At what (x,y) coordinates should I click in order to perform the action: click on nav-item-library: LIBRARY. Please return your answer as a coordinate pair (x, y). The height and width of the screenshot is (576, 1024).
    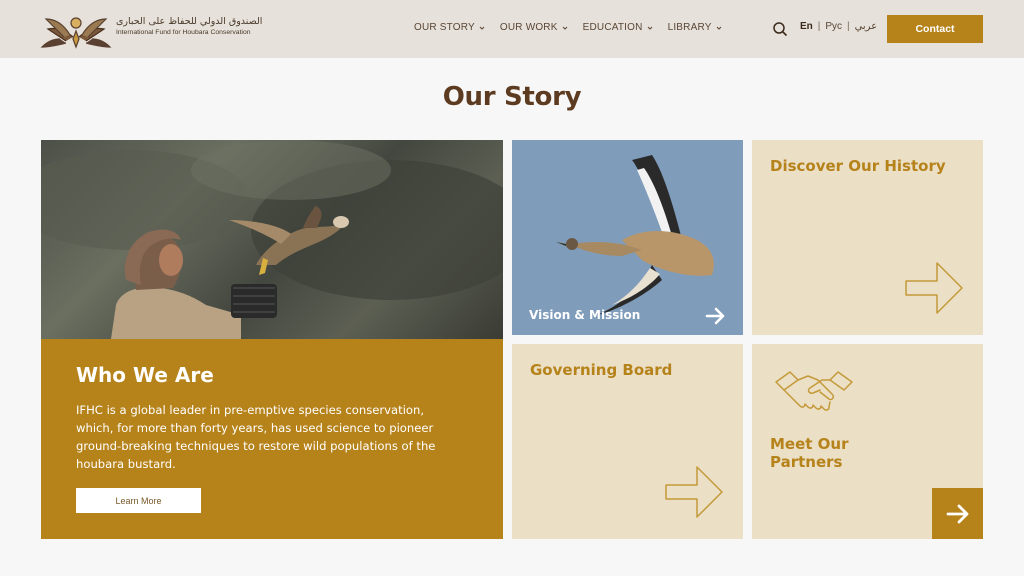
    Looking at the image, I should click on (695, 27).